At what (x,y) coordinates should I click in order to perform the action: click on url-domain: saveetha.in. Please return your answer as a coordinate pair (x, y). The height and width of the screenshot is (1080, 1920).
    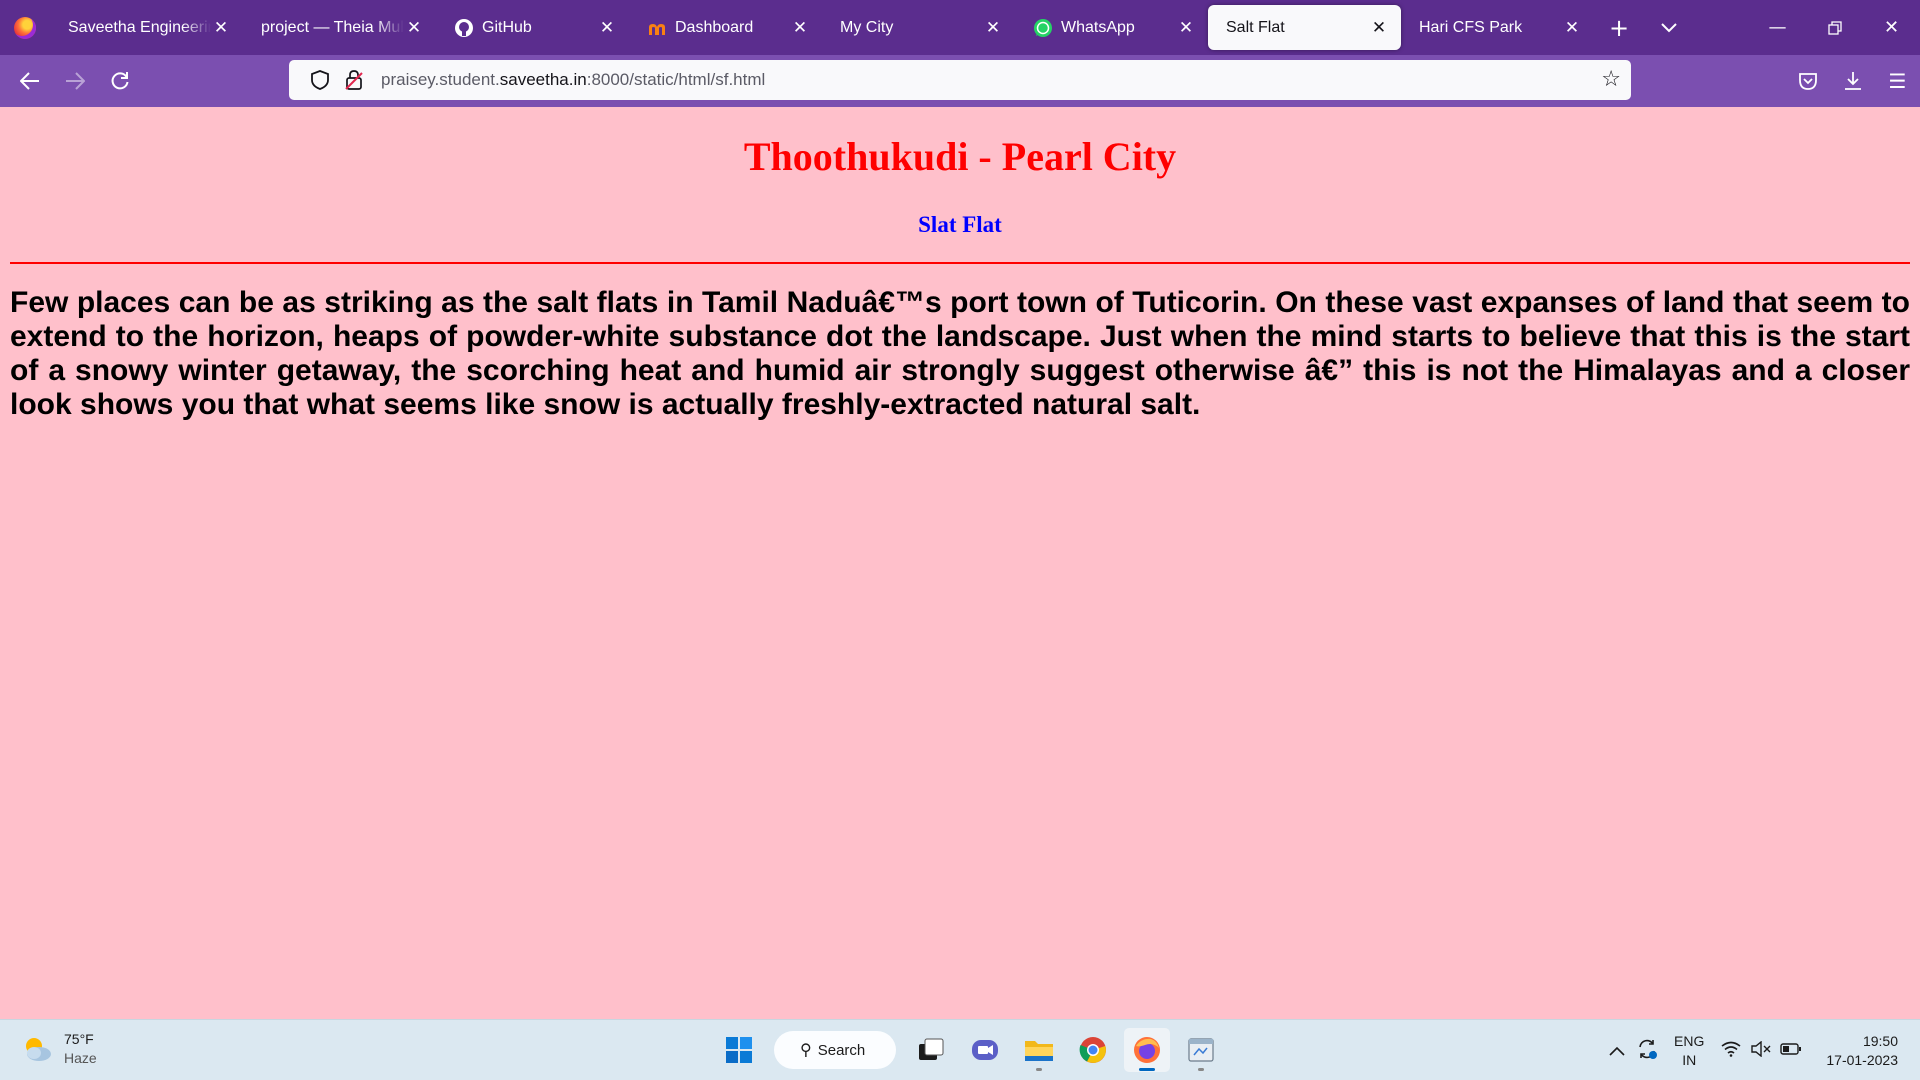
    Looking at the image, I should click on (543, 79).